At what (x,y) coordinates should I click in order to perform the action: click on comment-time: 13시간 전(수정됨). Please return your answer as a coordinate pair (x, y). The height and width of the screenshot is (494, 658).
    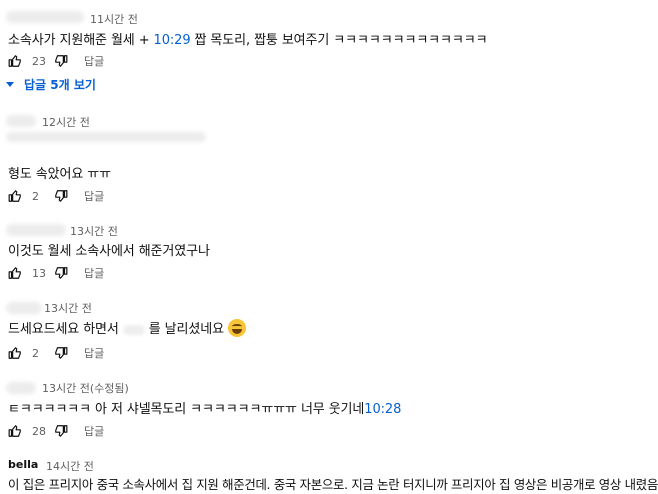
    Looking at the image, I should click on (85, 388).